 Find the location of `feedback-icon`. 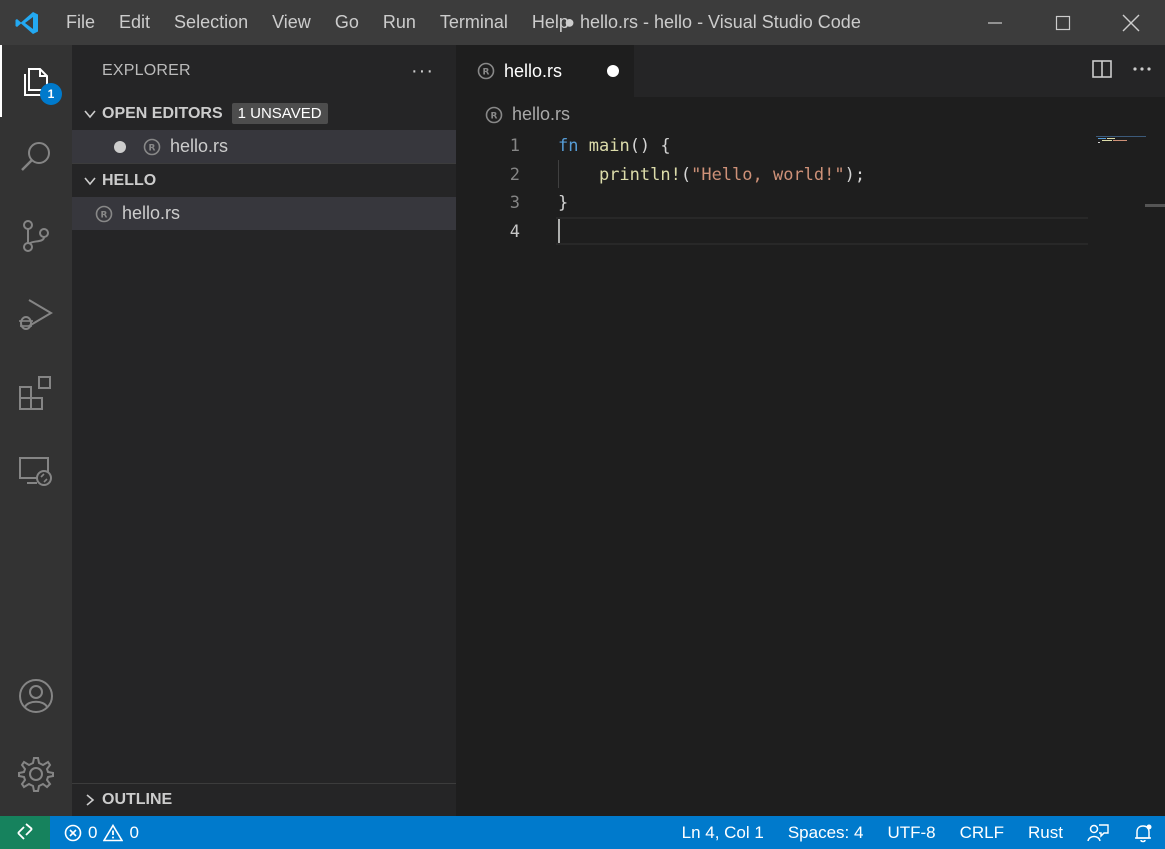

feedback-icon is located at coordinates (1098, 832).